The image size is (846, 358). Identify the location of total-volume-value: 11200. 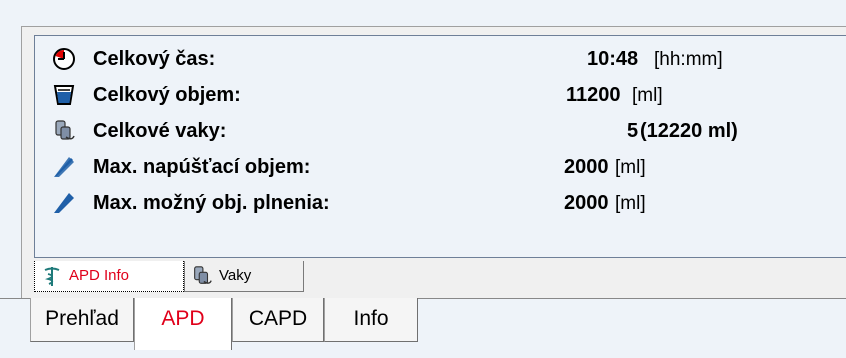
(593, 95).